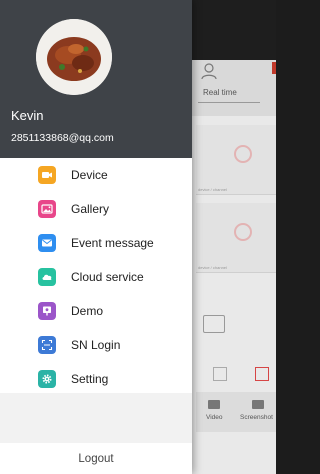  What do you see at coordinates (209, 71) in the screenshot?
I see `user-icon` at bounding box center [209, 71].